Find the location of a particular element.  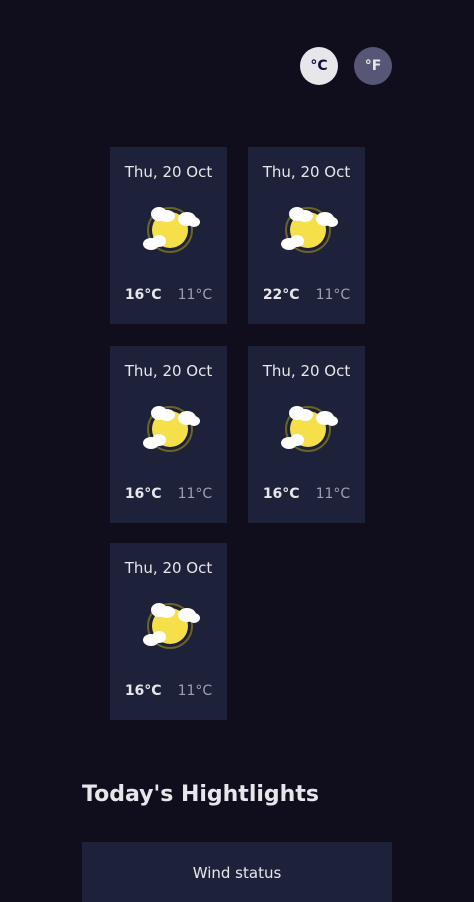

forecast-card: Thu, 20 Oct 22°C 11°C is located at coordinates (306, 235).